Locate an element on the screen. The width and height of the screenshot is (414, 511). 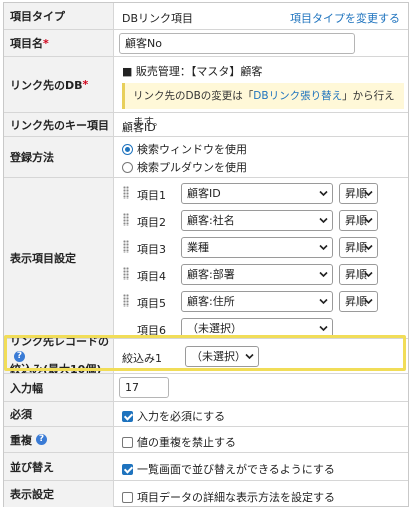
link-db-name: ■ 販売管理：【マスタ】顧客 is located at coordinates (192, 71).